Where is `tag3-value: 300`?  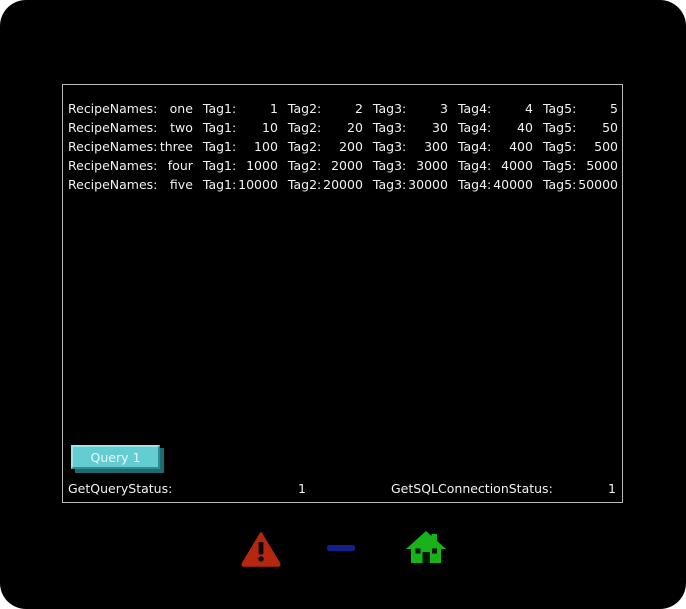
tag3-value: 300 is located at coordinates (436, 146).